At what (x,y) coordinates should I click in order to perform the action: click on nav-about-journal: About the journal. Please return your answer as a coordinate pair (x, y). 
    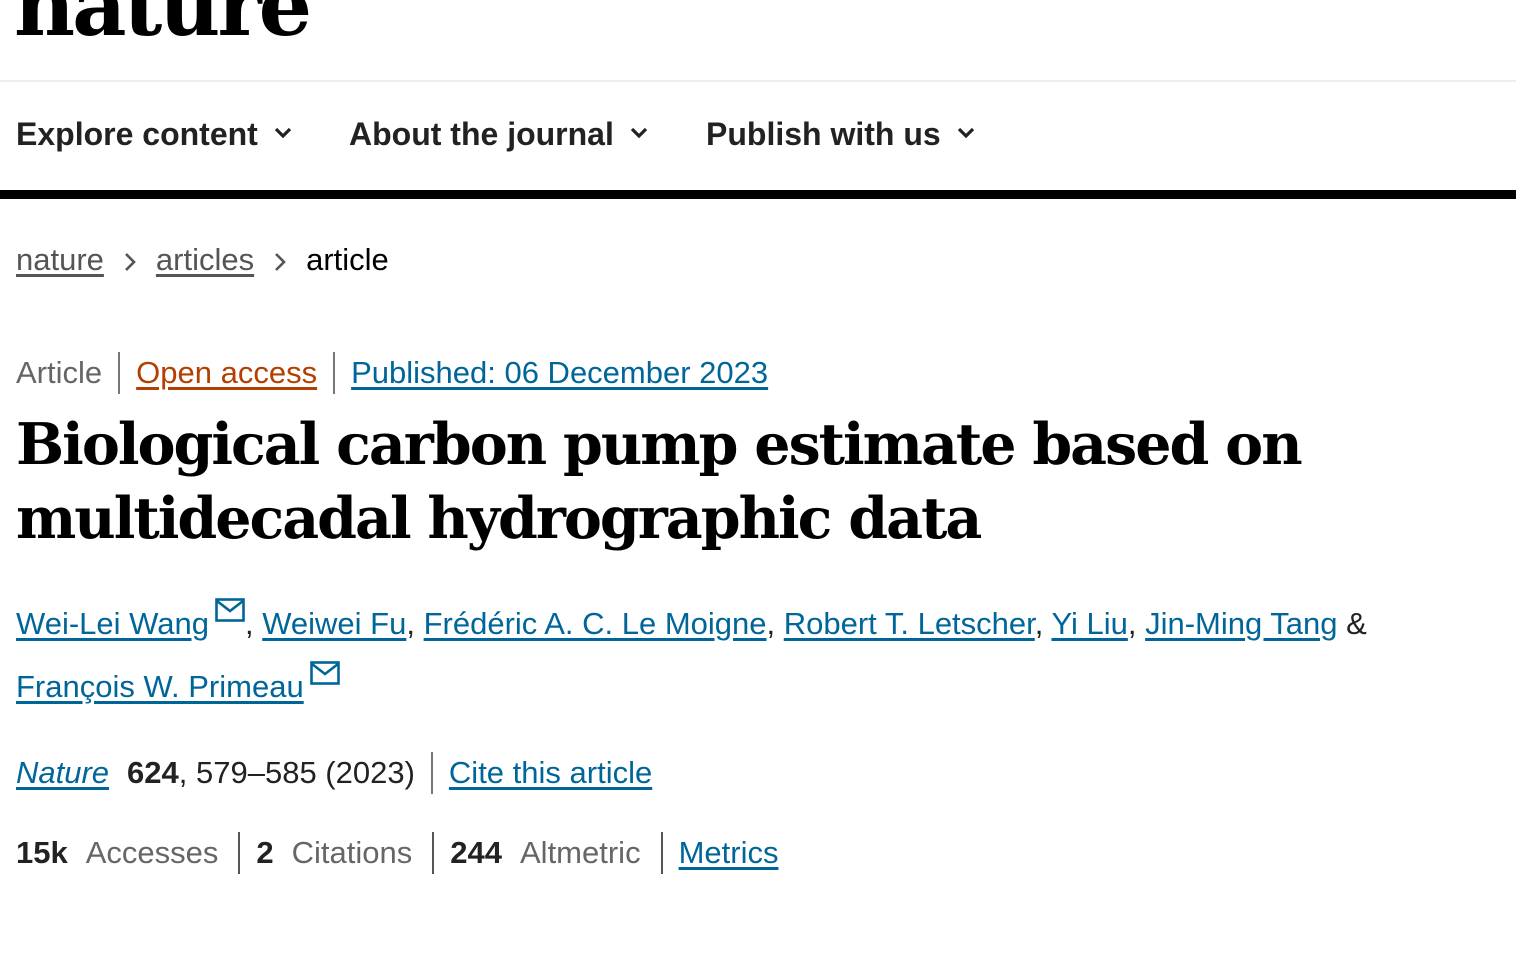
    Looking at the image, I should click on (498, 134).